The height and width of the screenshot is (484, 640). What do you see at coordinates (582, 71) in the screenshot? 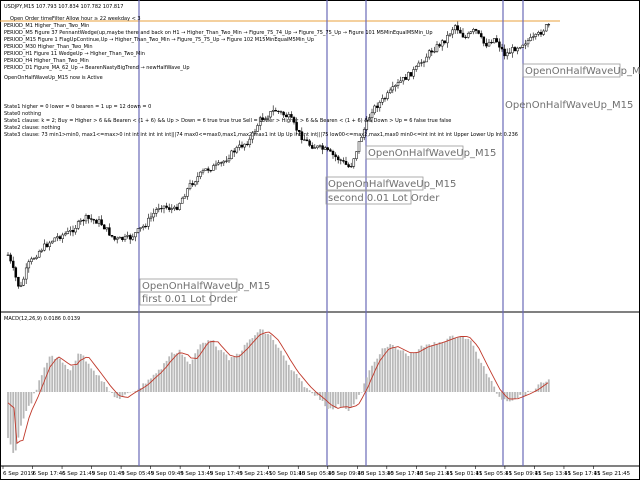
I see `annotation-open-5: OpenOnHalfWaveUp_M15` at bounding box center [582, 71].